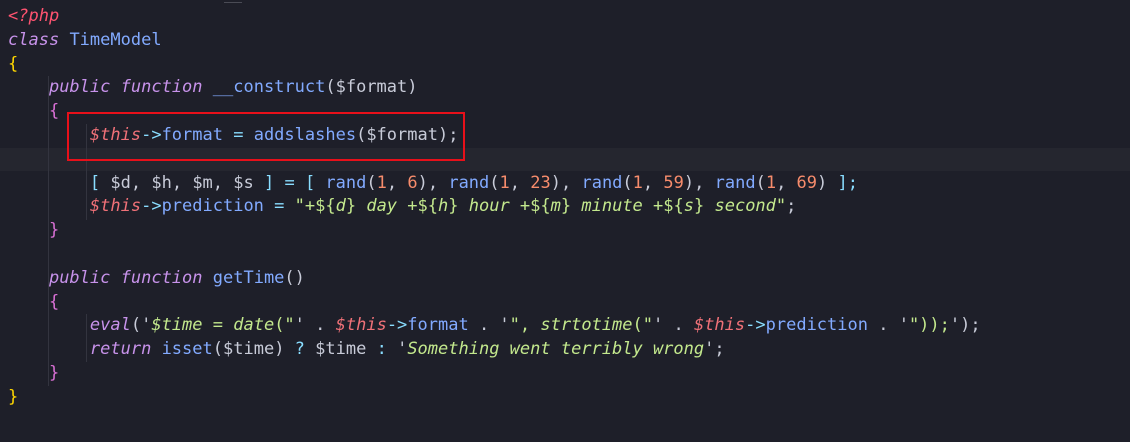 This screenshot has width=1130, height=442. I want to click on code-token: 23, so click(540, 182).